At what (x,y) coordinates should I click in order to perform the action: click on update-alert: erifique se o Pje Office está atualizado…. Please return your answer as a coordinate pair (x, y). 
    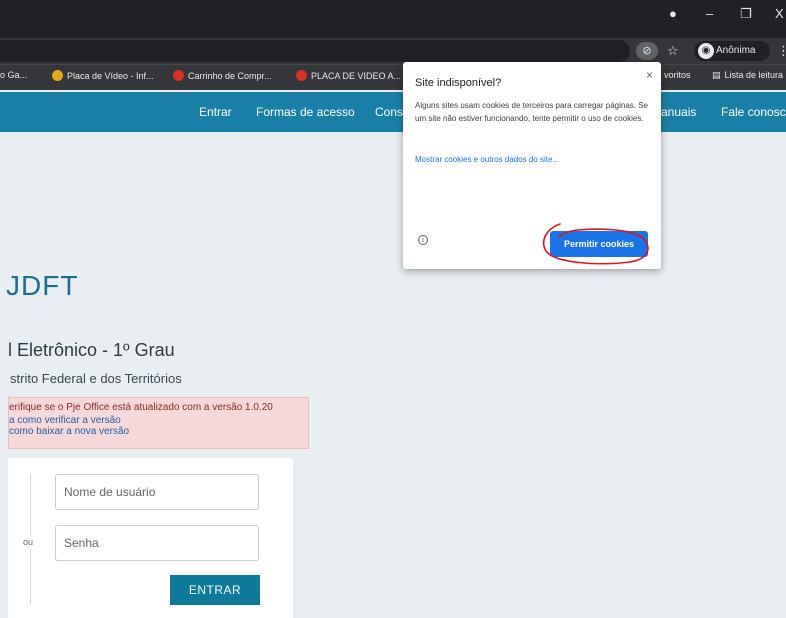
    Looking at the image, I should click on (158, 423).